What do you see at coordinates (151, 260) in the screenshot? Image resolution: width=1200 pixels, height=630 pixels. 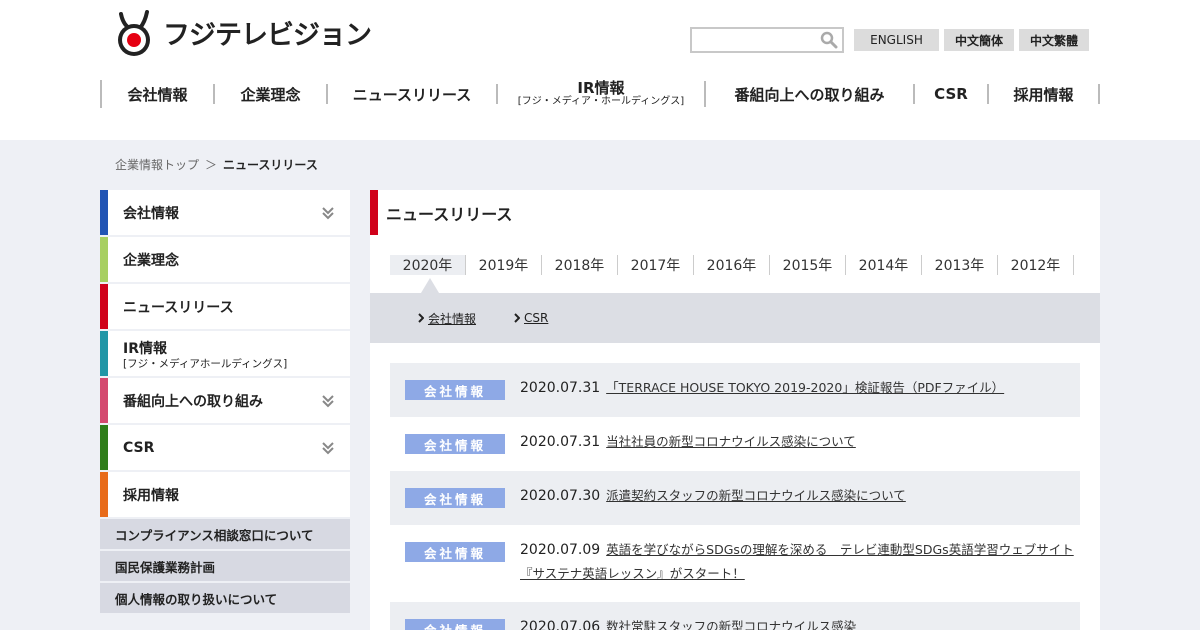 I see `sidebar-item-label: 企業理念` at bounding box center [151, 260].